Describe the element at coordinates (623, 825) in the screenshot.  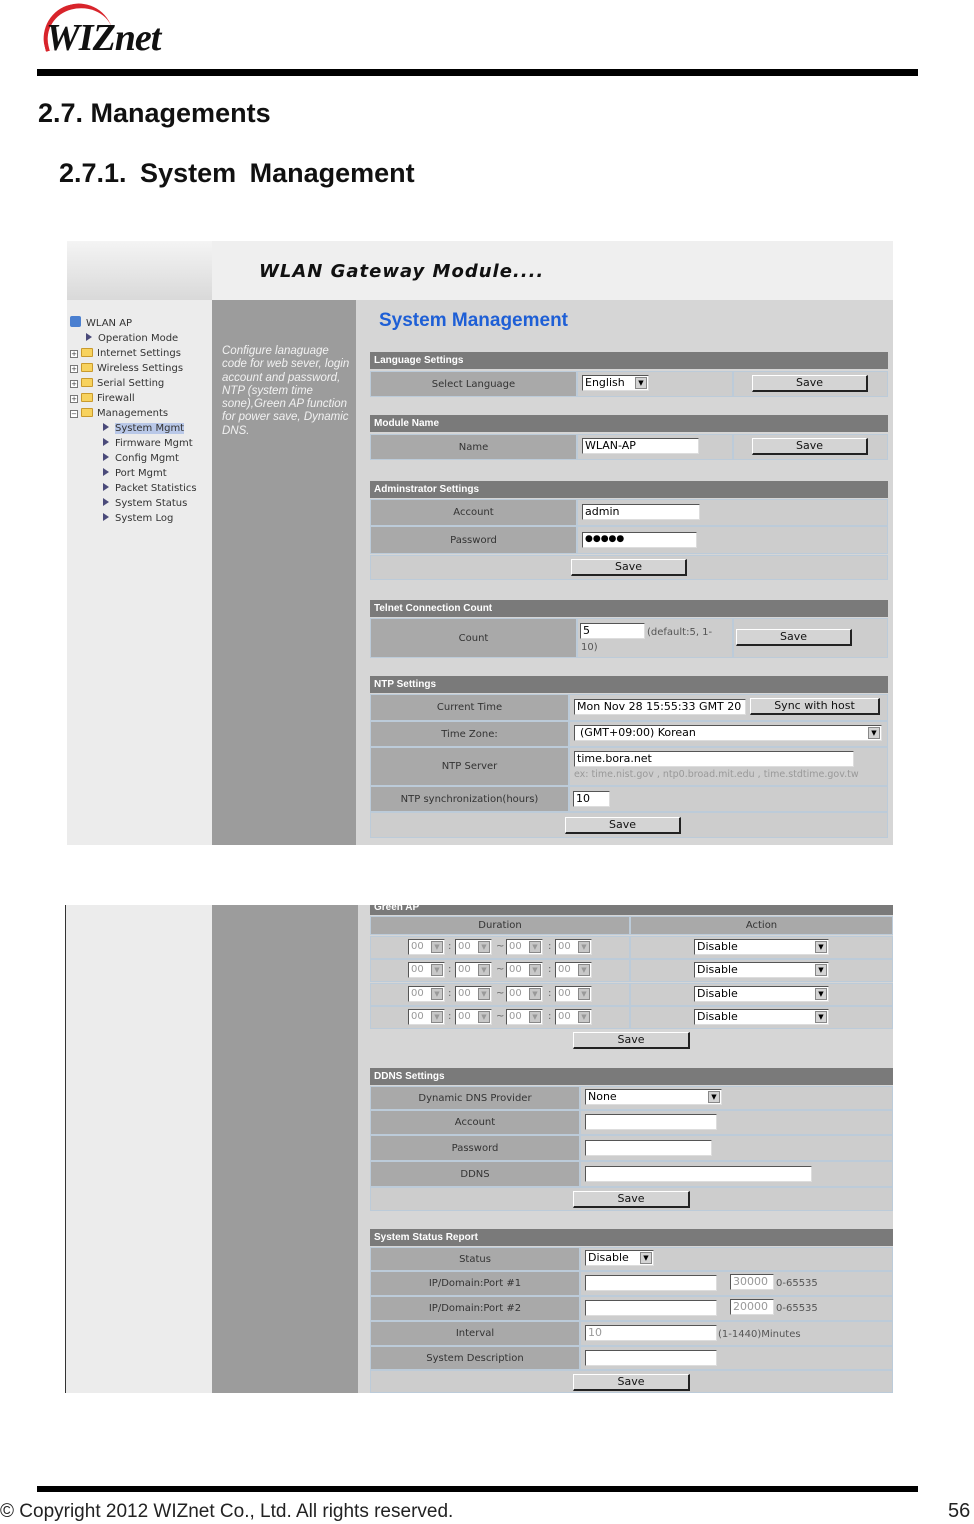
I see `ntp-save-button: Save` at that location.